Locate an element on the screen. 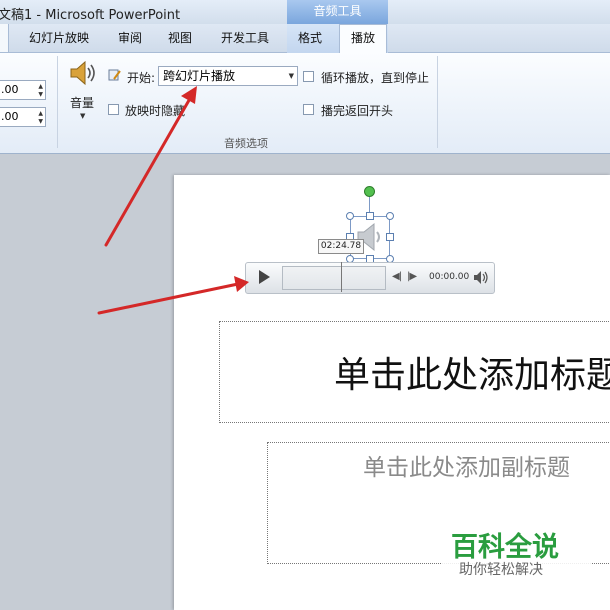 This screenshot has width=610, height=610. rewind-after-playing-checkbox is located at coordinates (308, 109).